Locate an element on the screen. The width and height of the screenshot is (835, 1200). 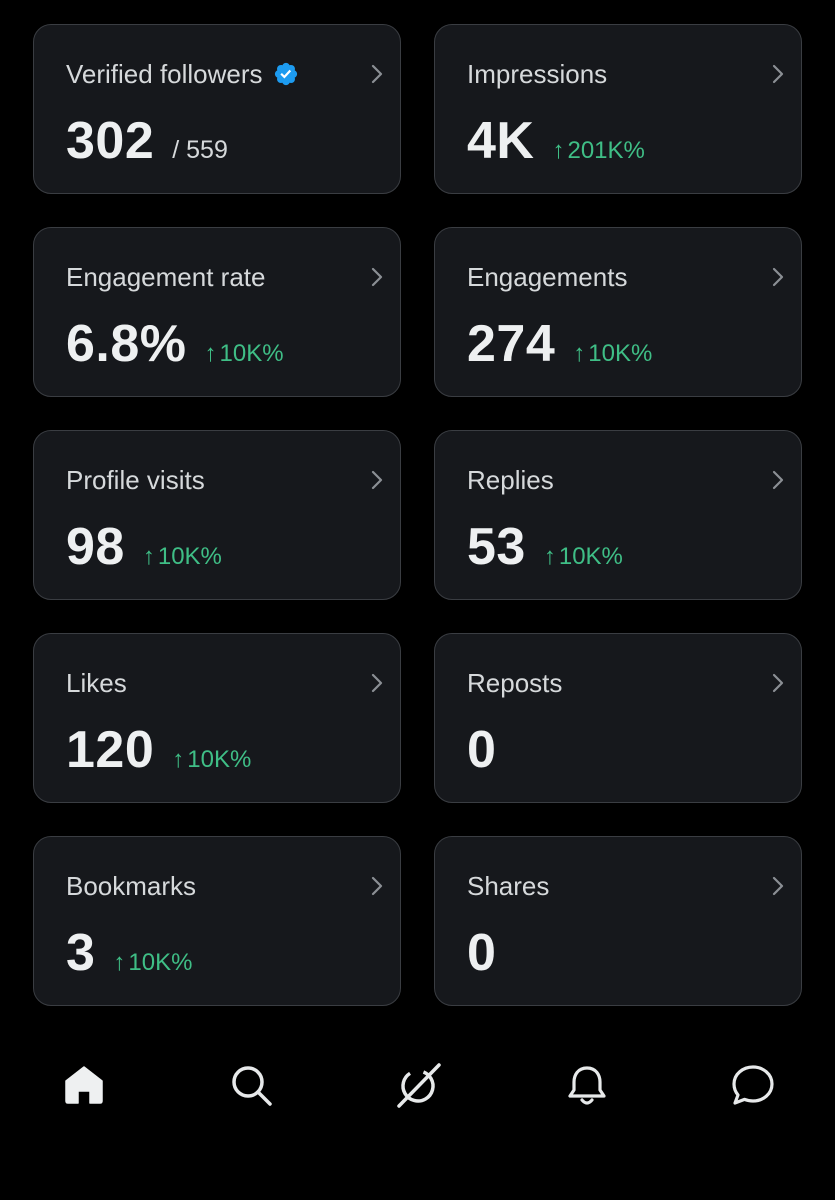
card-verified-followers: Verified followers 302 / 559 is located at coordinates (217, 109).